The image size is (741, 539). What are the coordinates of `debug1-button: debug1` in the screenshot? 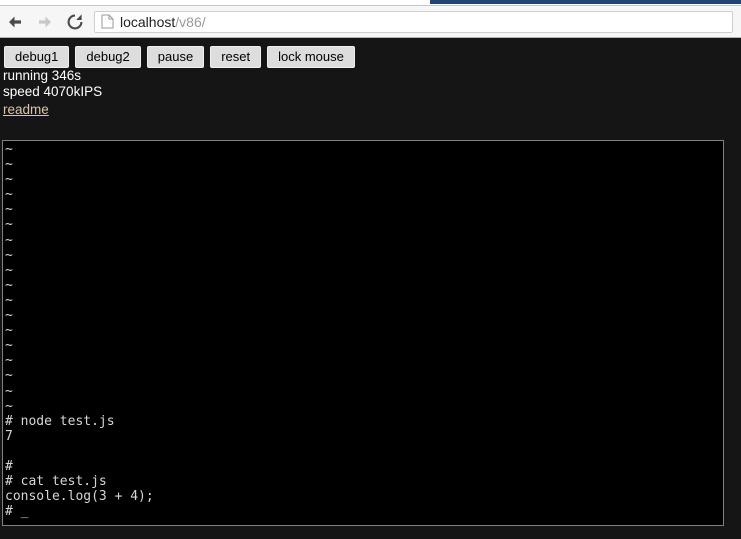 It's located at (37, 57).